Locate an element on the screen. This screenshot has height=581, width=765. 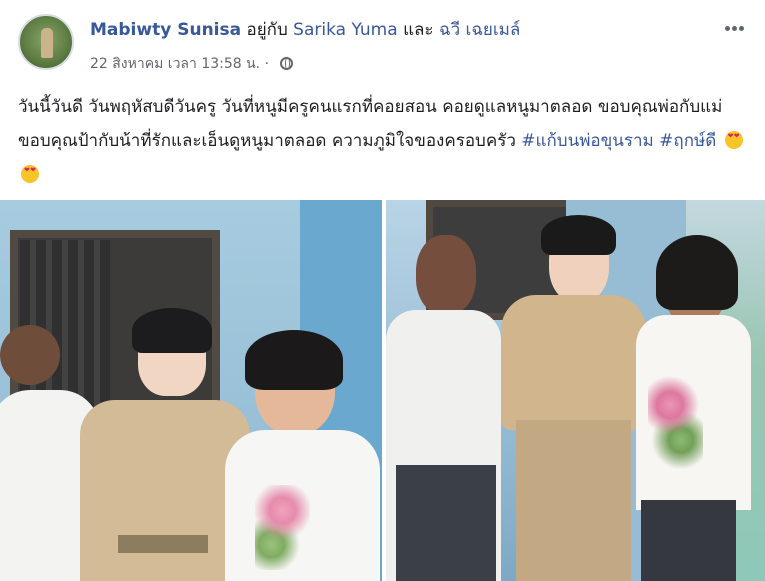
author-name-link: Mabiwty Sunisa is located at coordinates (165, 30).